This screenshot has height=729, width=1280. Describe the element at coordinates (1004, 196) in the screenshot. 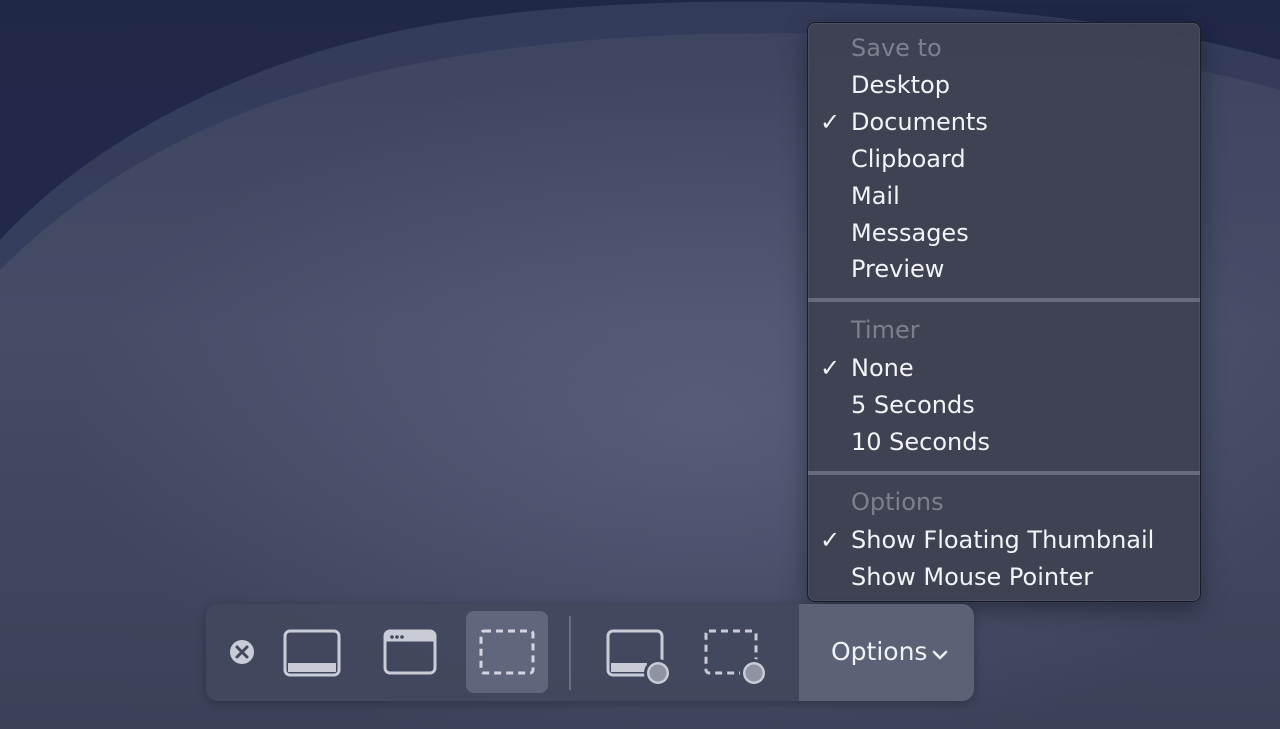

I see `menu-item-mail: Mail` at that location.